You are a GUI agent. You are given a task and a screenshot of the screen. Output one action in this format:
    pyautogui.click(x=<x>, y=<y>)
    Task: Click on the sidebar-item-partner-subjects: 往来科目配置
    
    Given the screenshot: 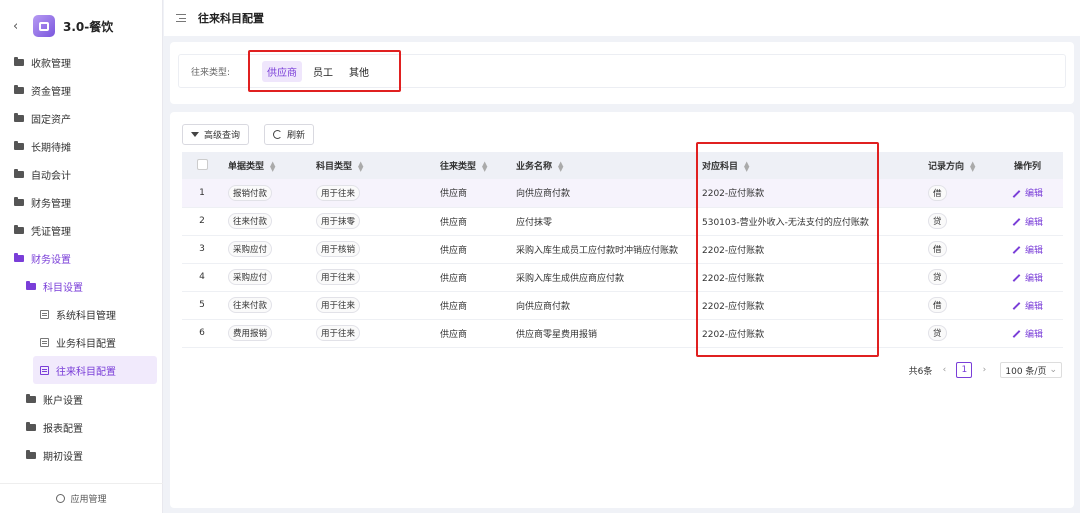 What is the action you would take?
    pyautogui.click(x=95, y=370)
    